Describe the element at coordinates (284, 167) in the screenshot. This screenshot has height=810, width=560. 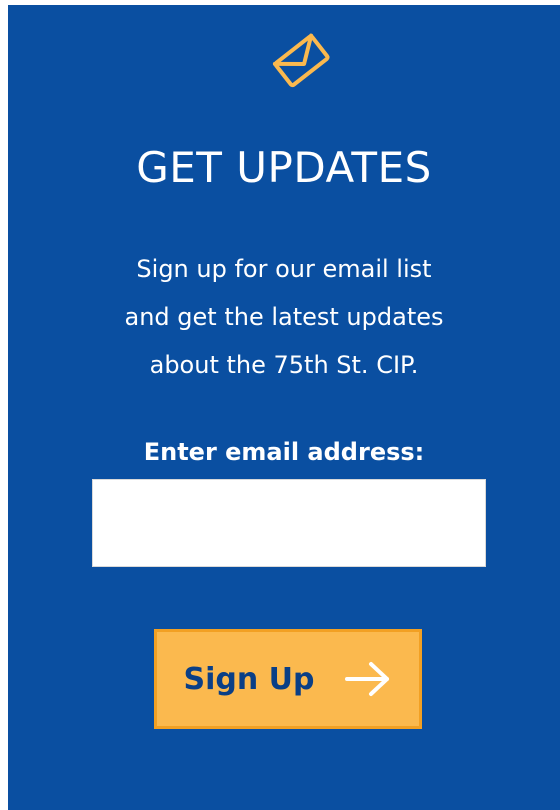
I see `page-title: GET UPDATES` at that location.